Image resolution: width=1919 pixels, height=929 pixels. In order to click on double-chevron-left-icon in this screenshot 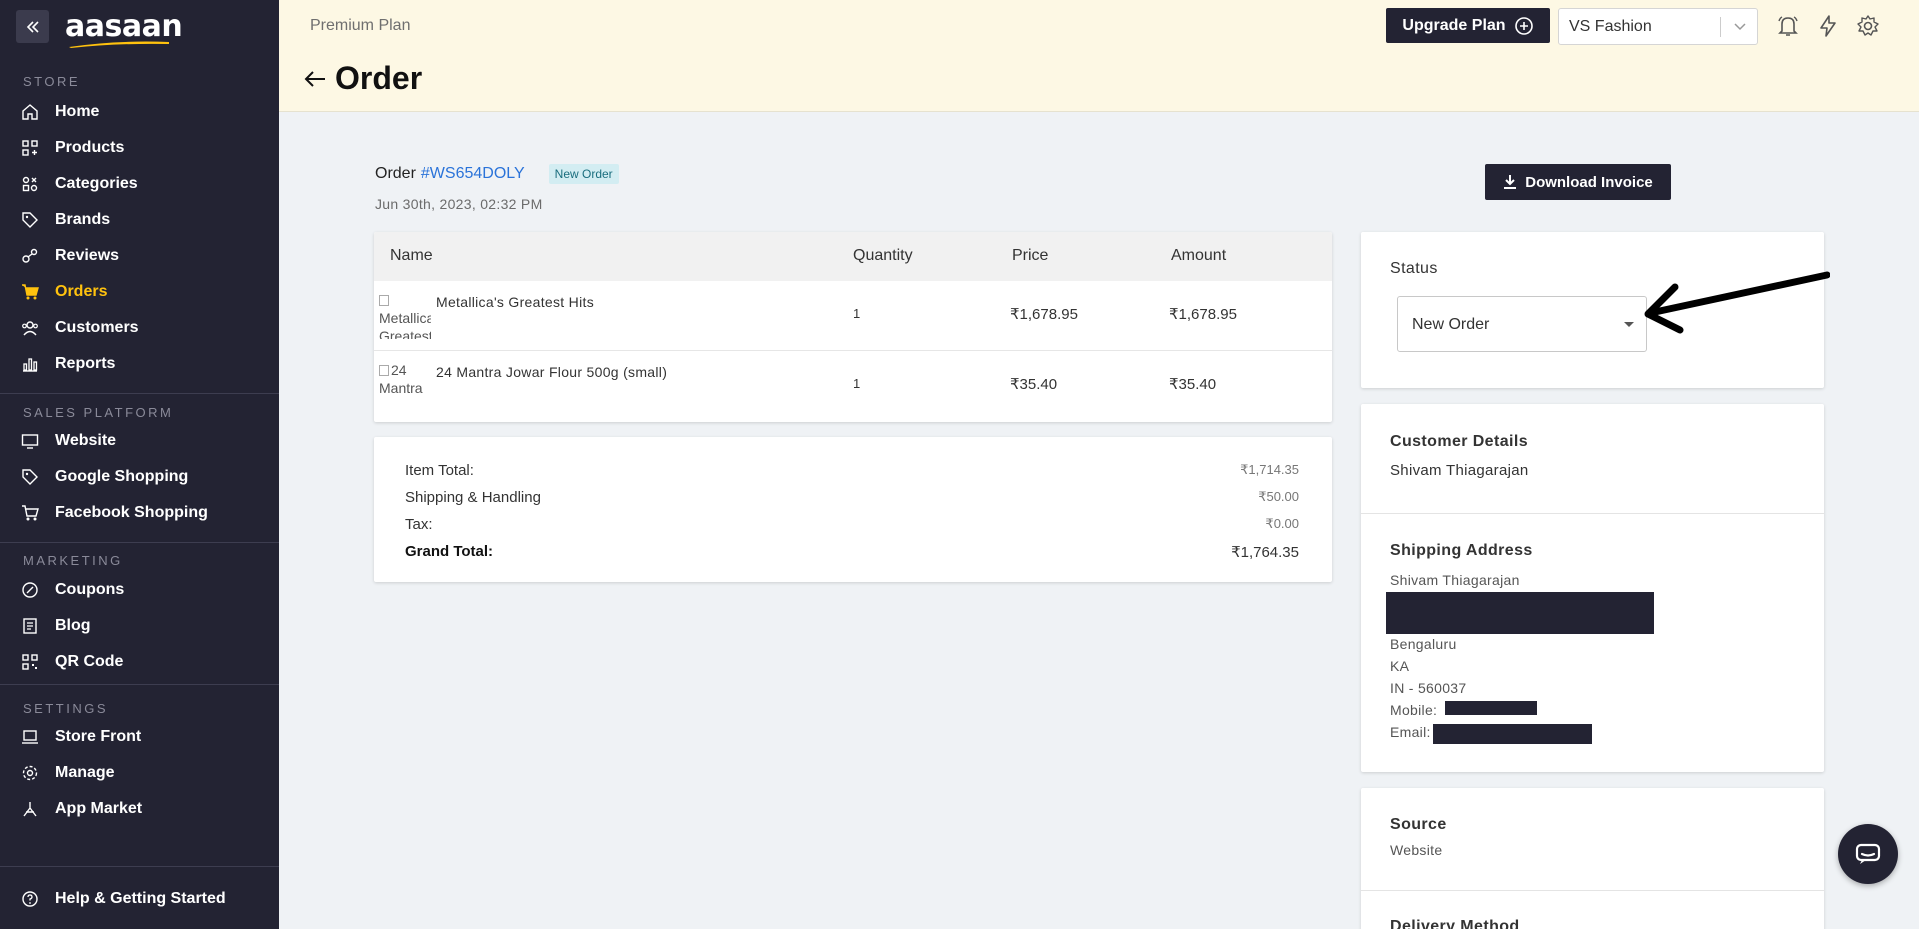, I will do `click(32, 26)`.